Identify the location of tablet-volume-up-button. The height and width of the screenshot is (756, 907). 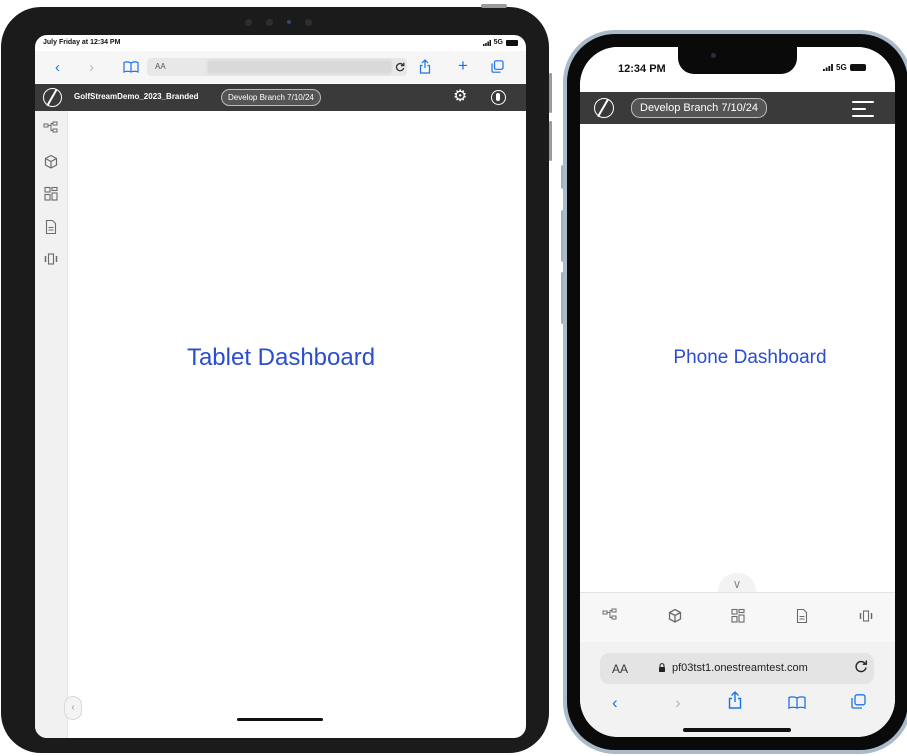
(550, 93).